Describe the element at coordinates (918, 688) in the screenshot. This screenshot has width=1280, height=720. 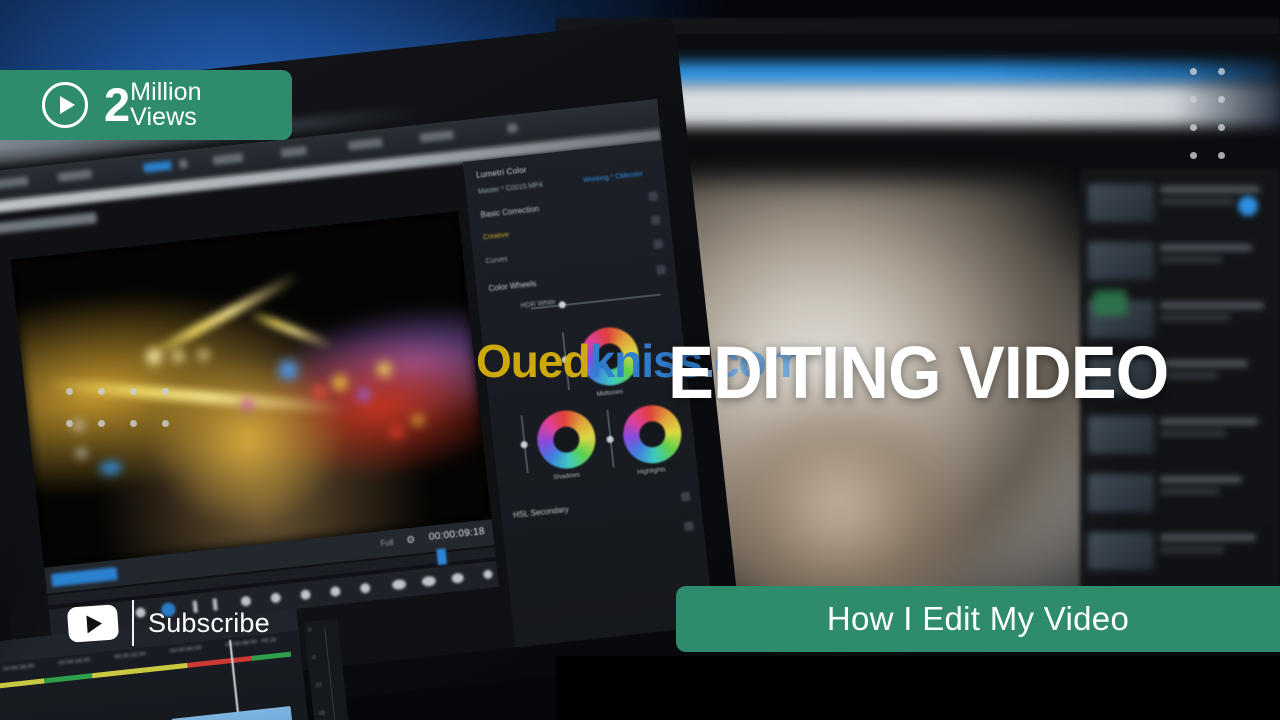
I see `bottom-letterbox` at that location.